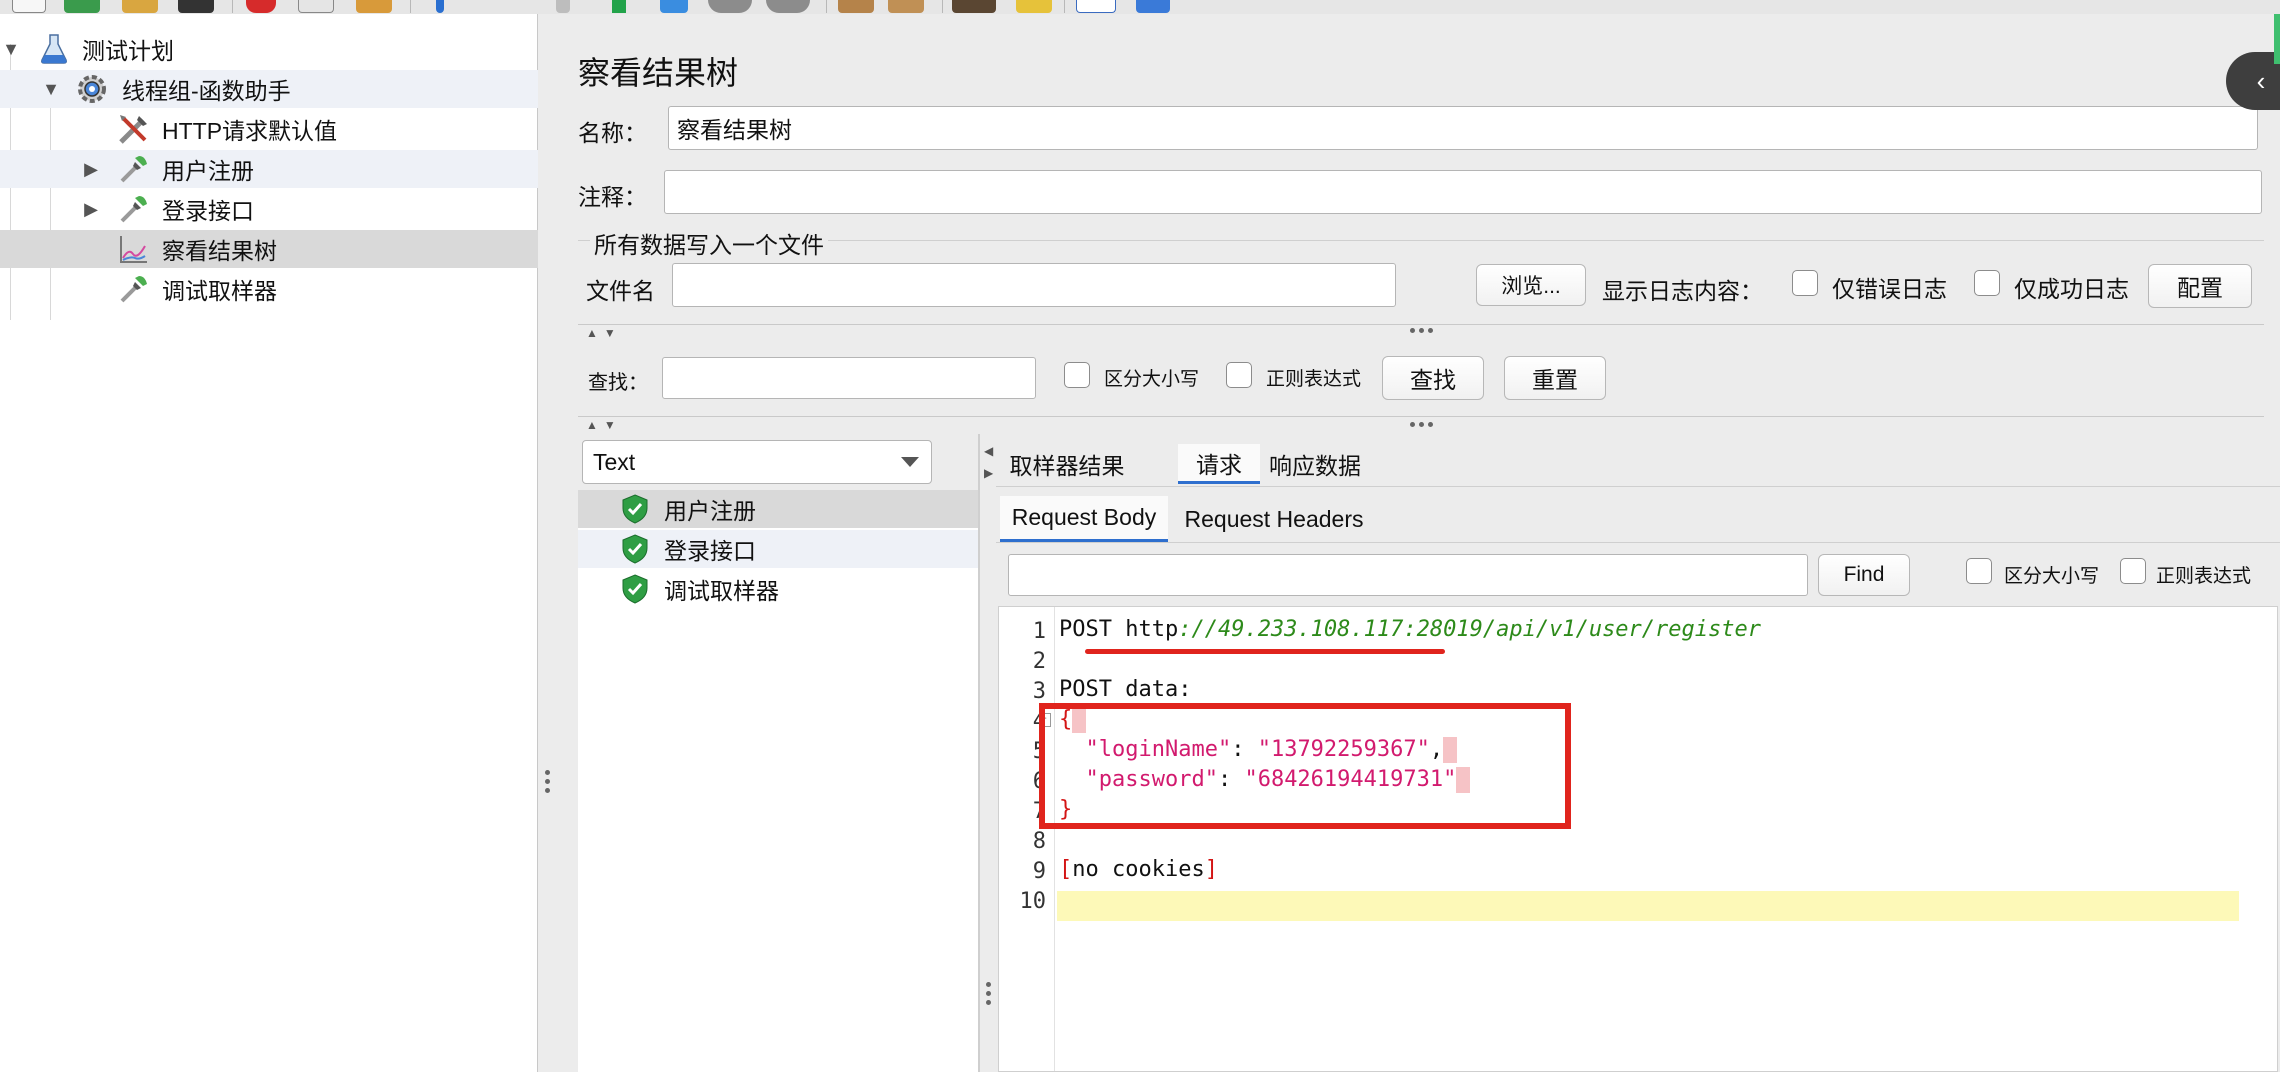 The height and width of the screenshot is (1072, 2280). What do you see at coordinates (1433, 378) in the screenshot?
I see `find-button: 查找` at bounding box center [1433, 378].